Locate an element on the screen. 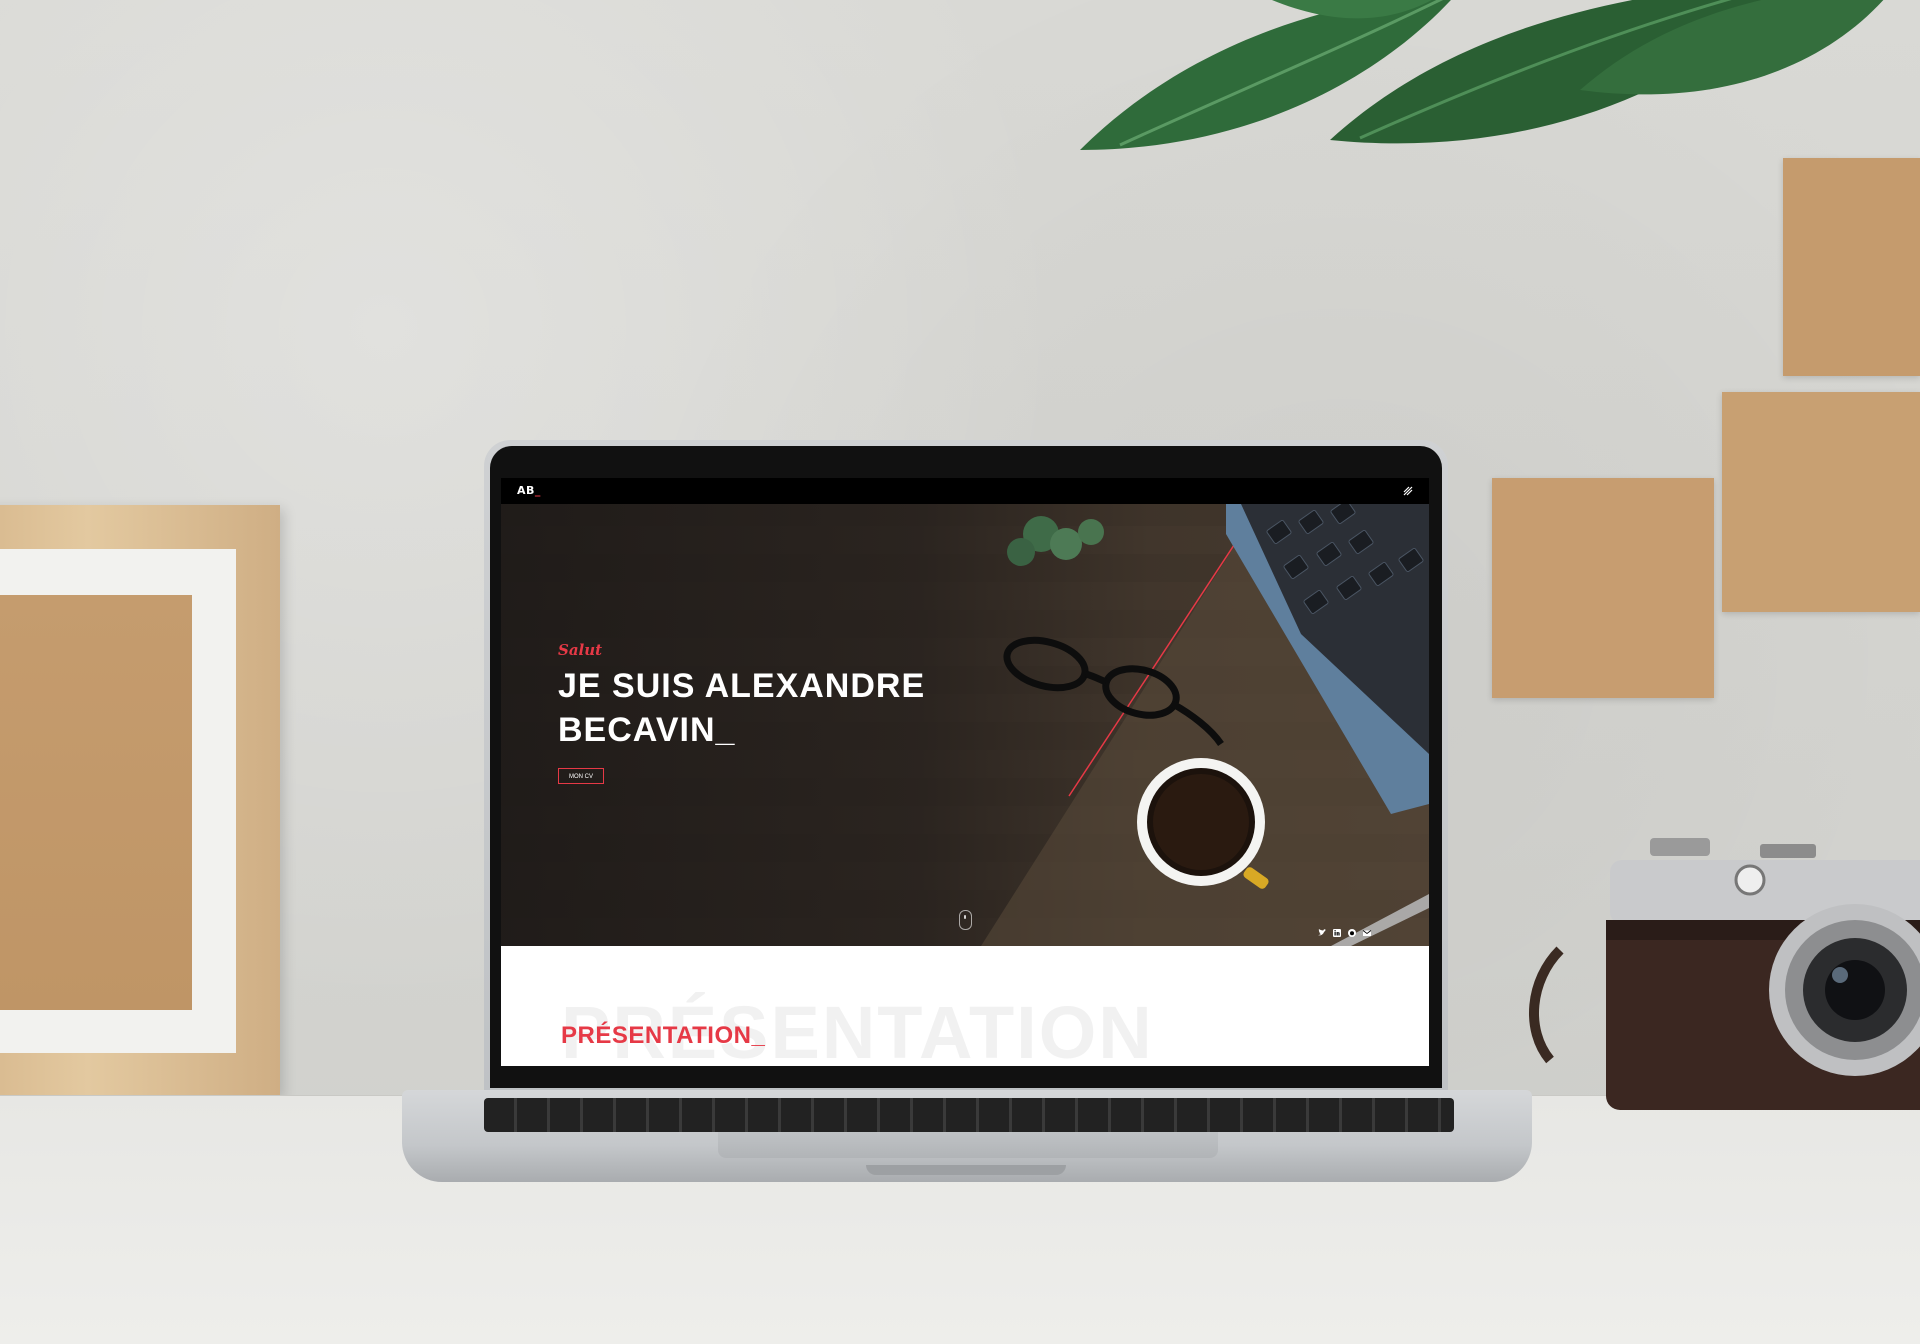 The image size is (1920, 1344). site-logo: AB_ is located at coordinates (529, 490).